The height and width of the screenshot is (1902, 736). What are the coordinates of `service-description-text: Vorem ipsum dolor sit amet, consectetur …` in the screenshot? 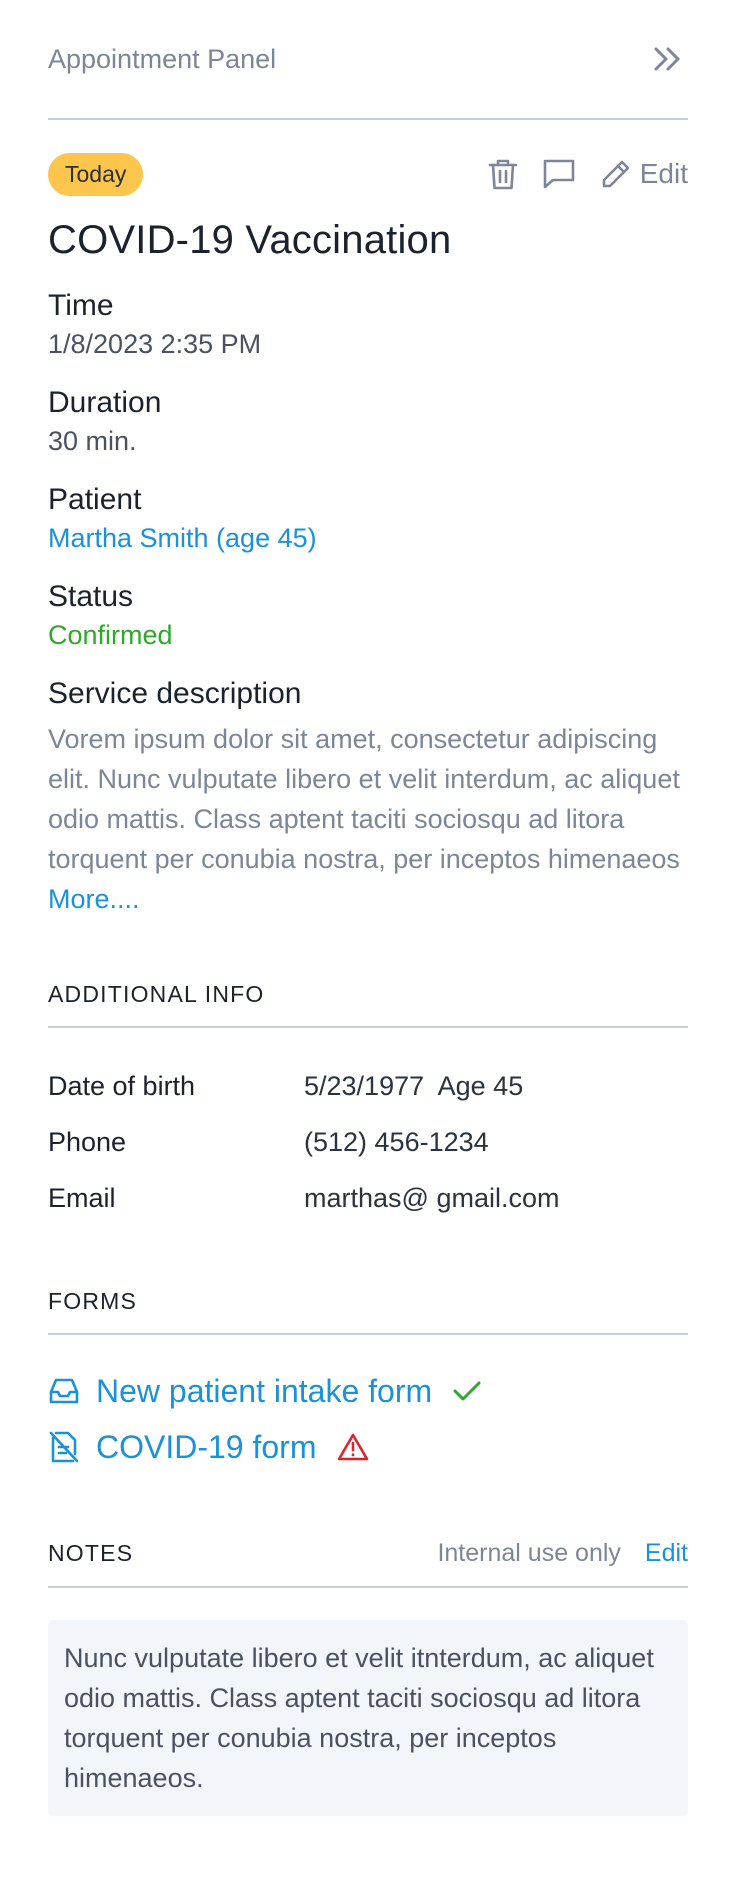 It's located at (364, 799).